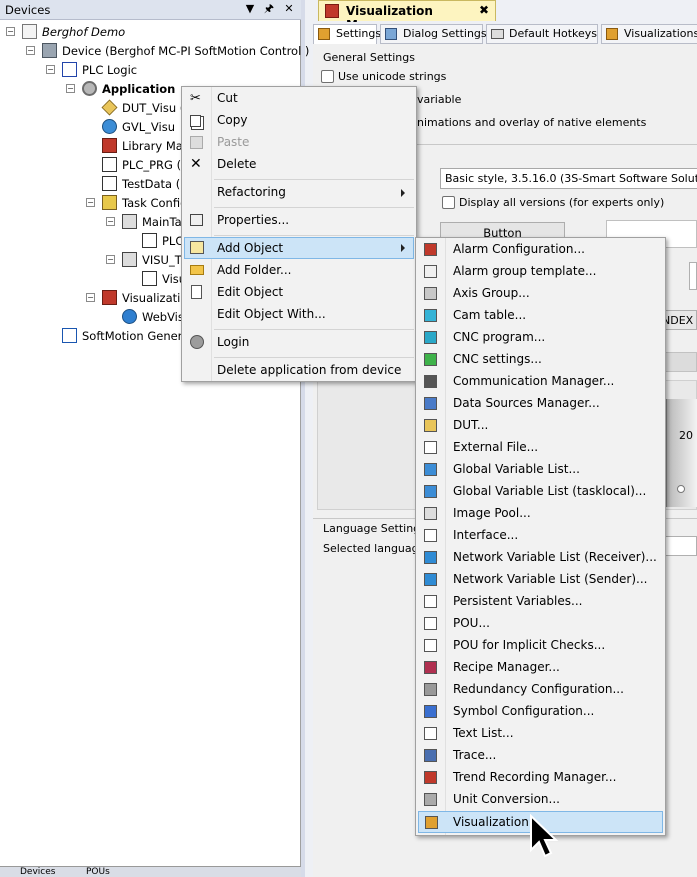  Describe the element at coordinates (484, 10) in the screenshot. I see `close-tab-icon: ✖` at that location.